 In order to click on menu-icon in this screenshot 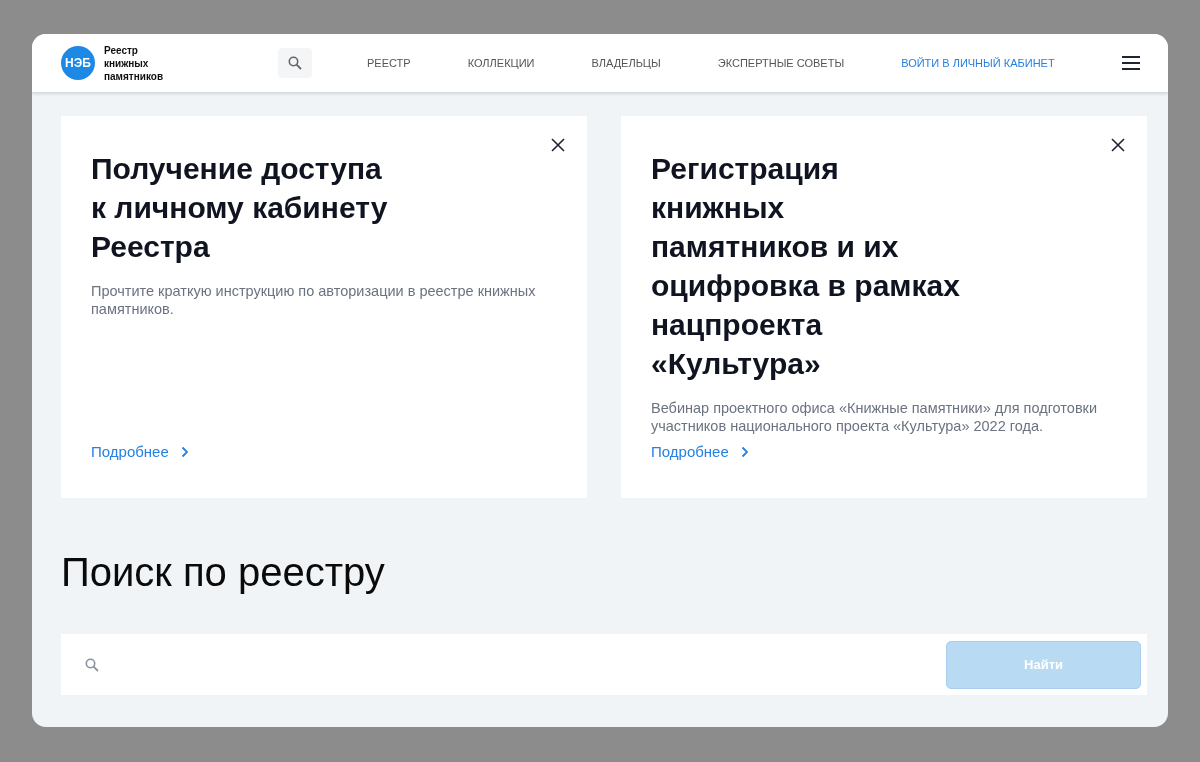, I will do `click(1131, 63)`.